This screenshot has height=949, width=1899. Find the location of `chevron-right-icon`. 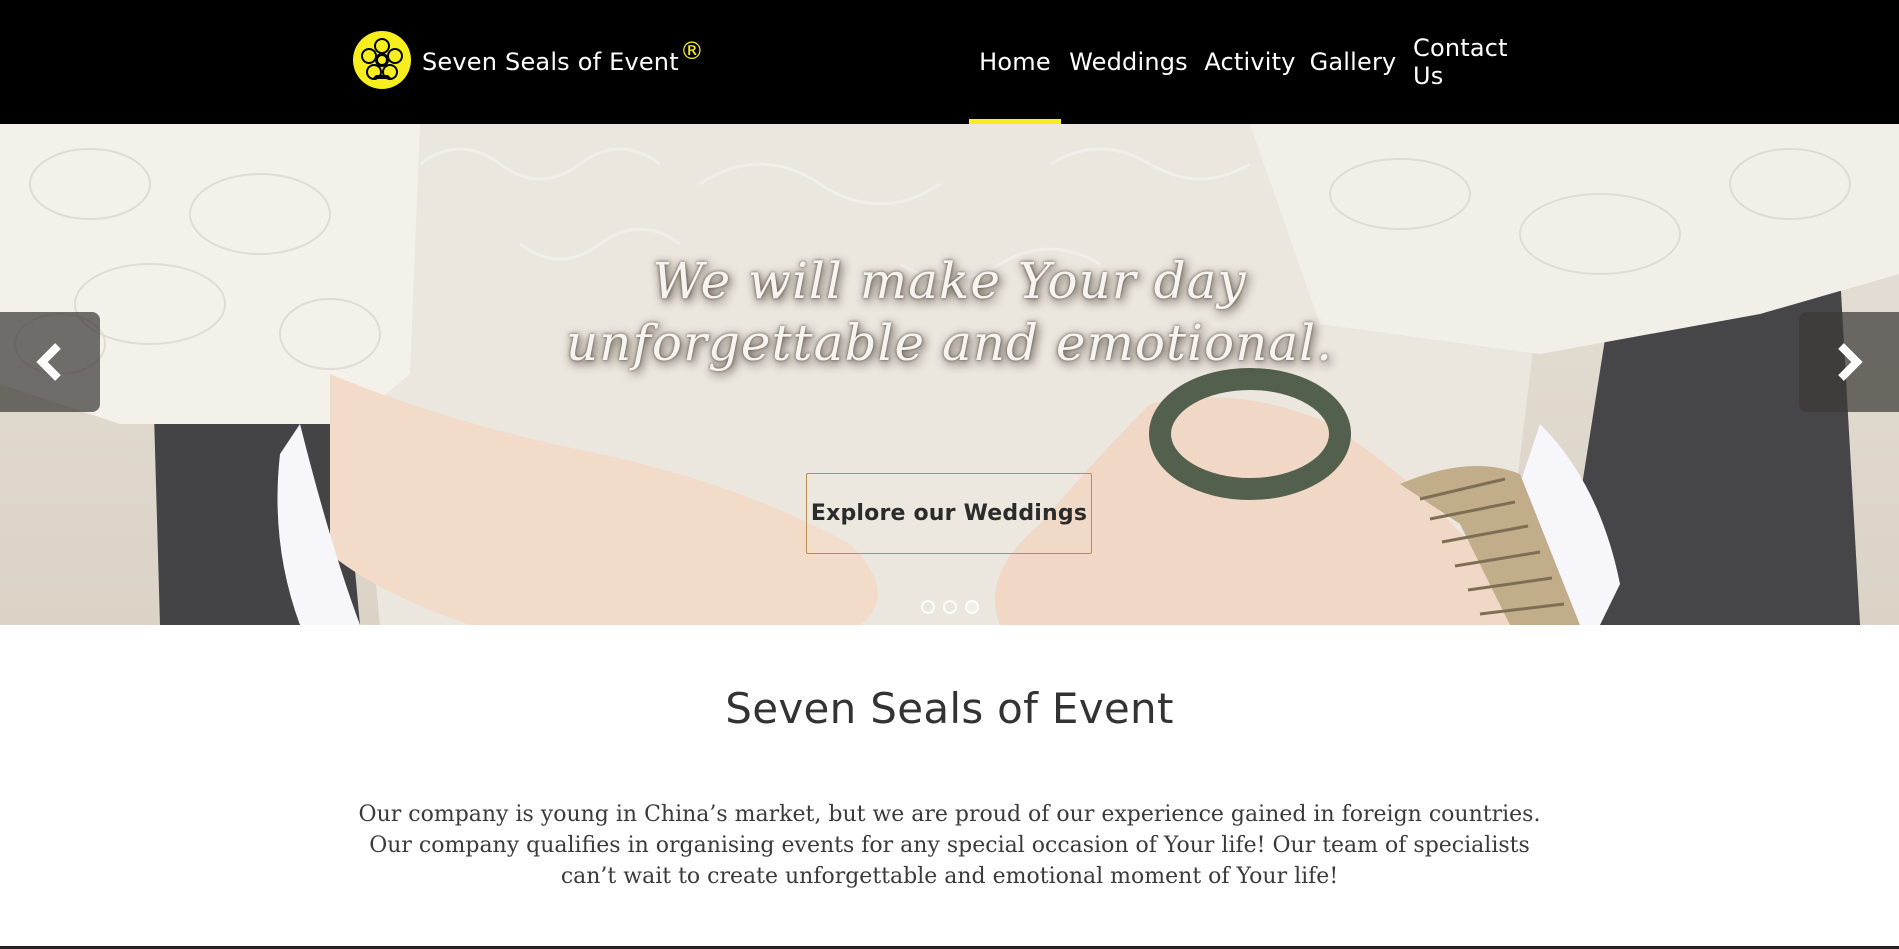

chevron-right-icon is located at coordinates (1850, 362).